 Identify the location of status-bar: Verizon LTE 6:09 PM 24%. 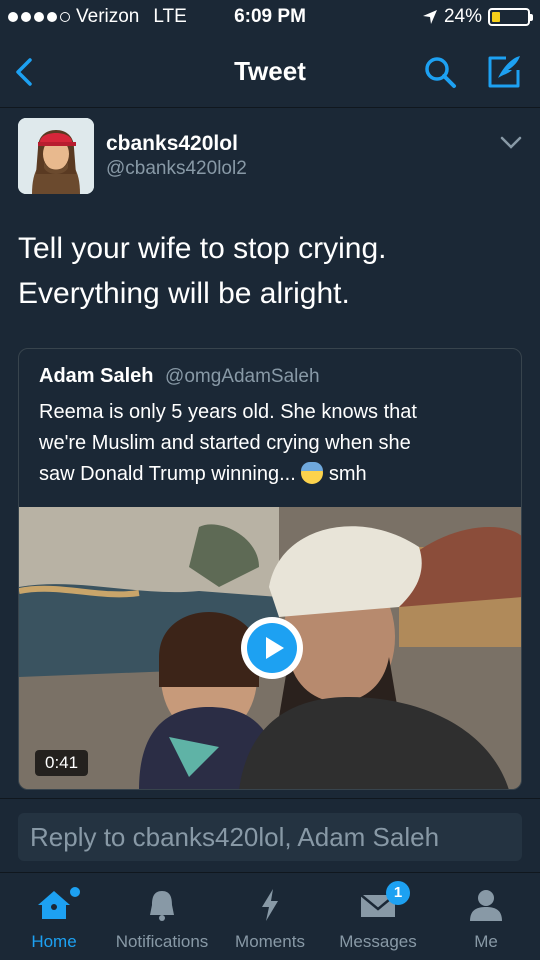
(270, 18).